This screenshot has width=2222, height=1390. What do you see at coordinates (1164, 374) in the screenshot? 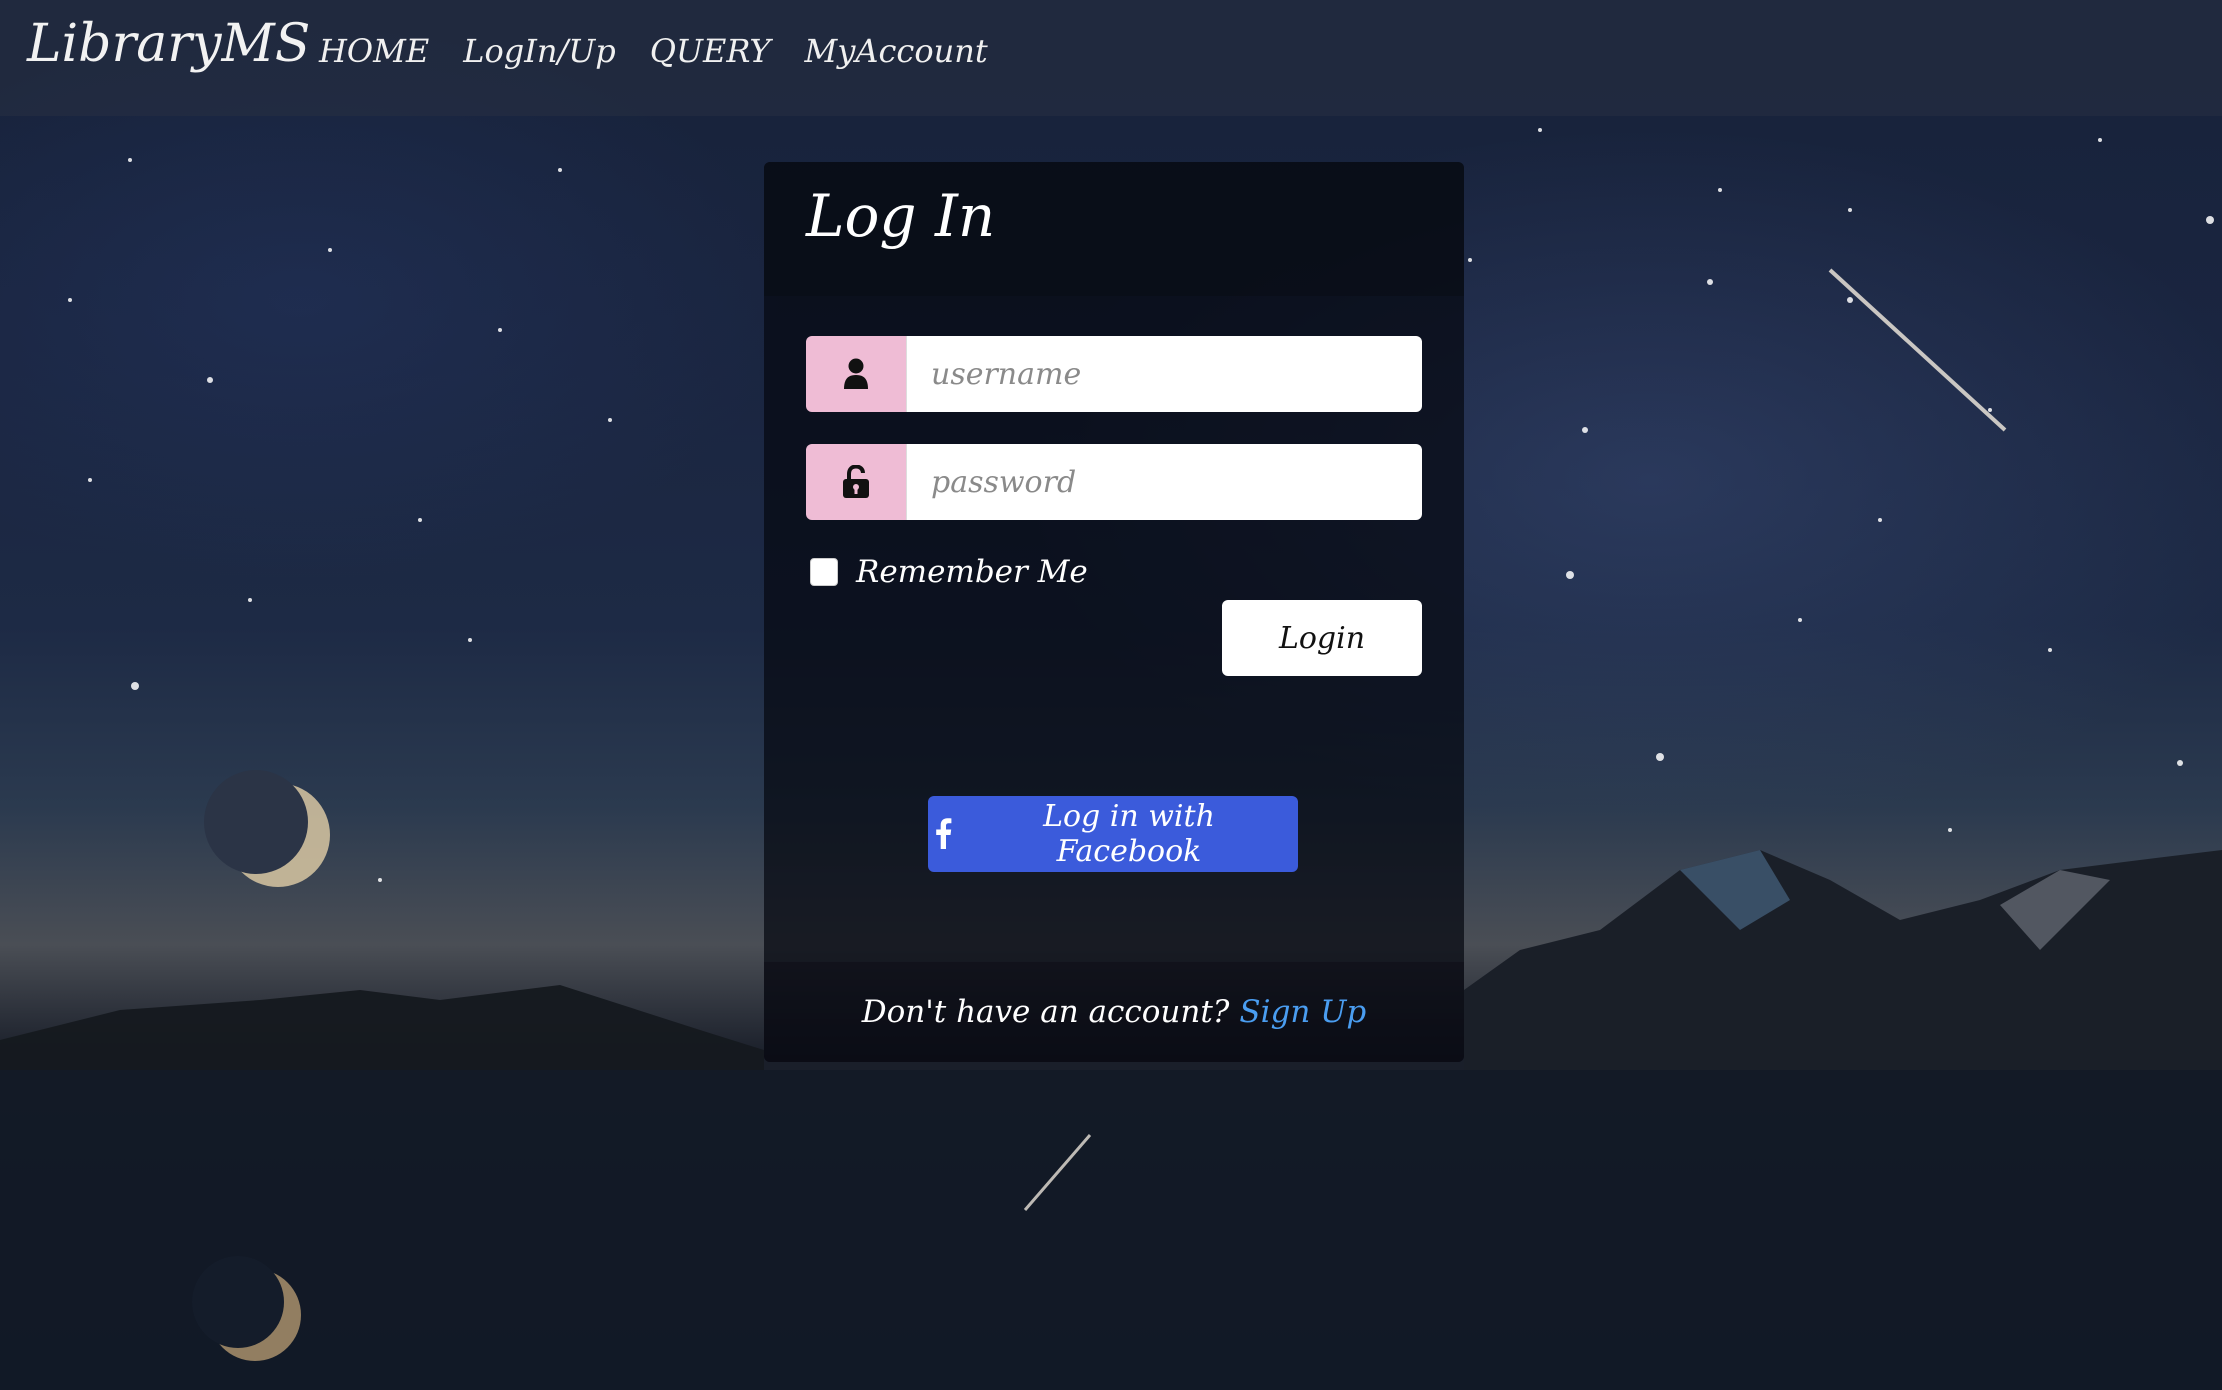
I see `username-input` at bounding box center [1164, 374].